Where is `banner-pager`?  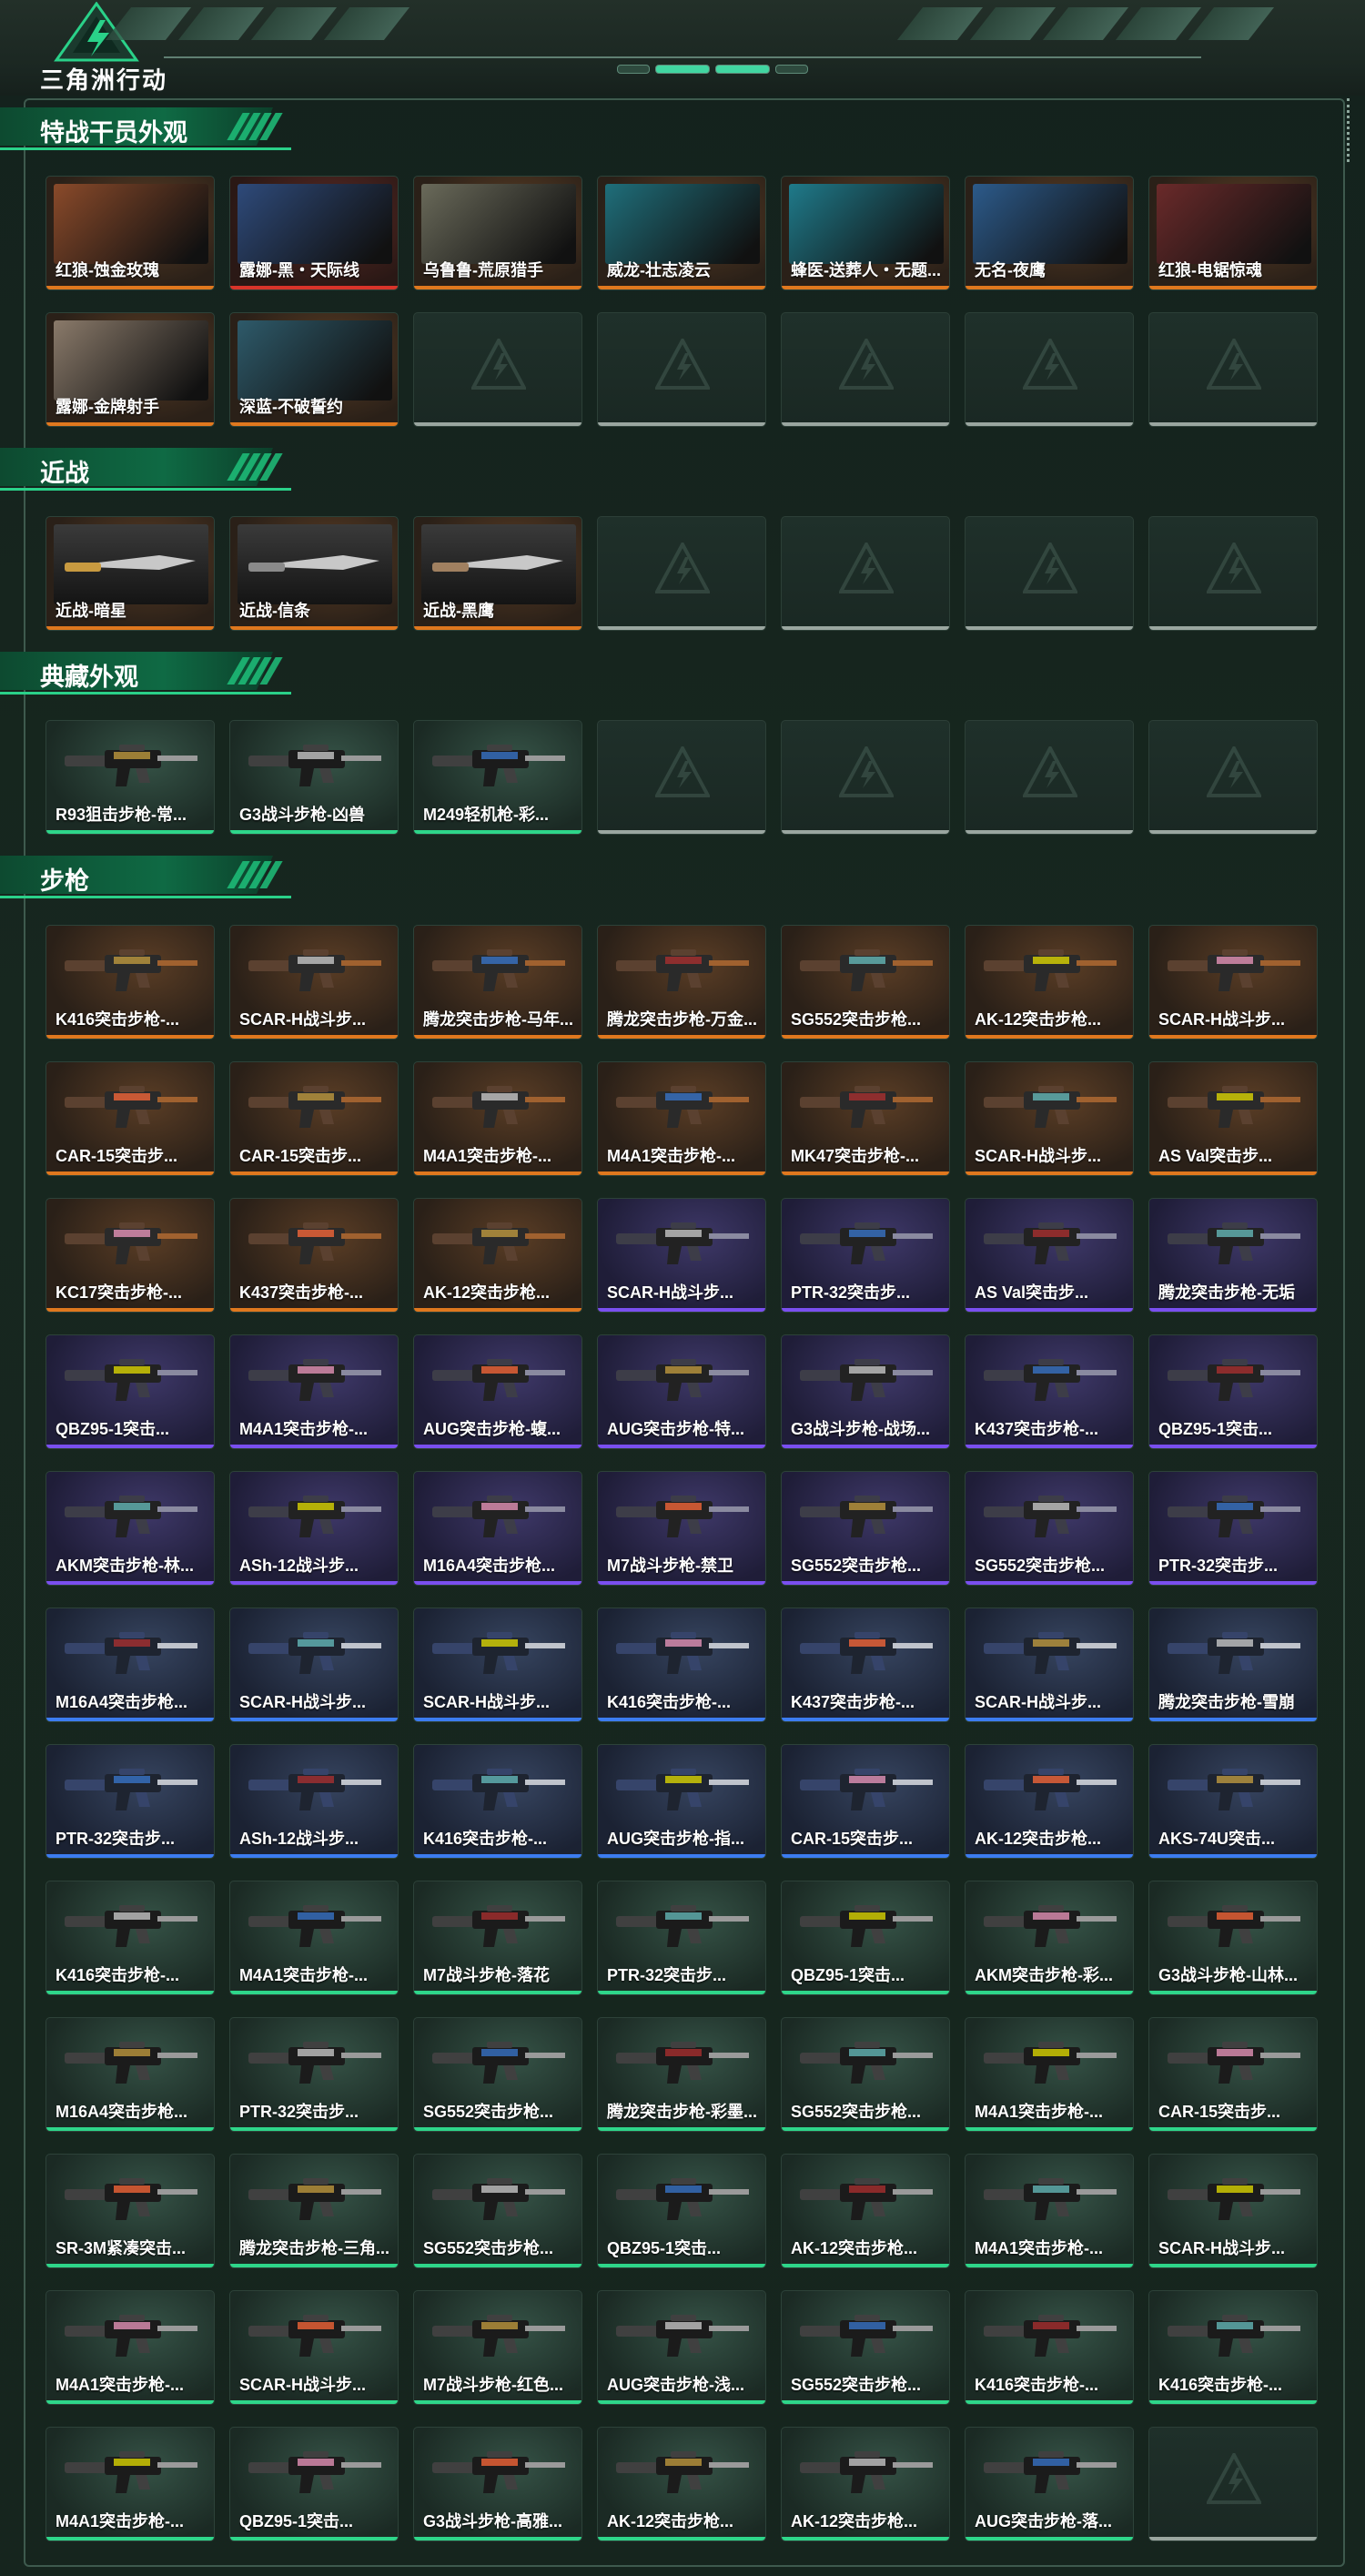
banner-pager is located at coordinates (712, 69).